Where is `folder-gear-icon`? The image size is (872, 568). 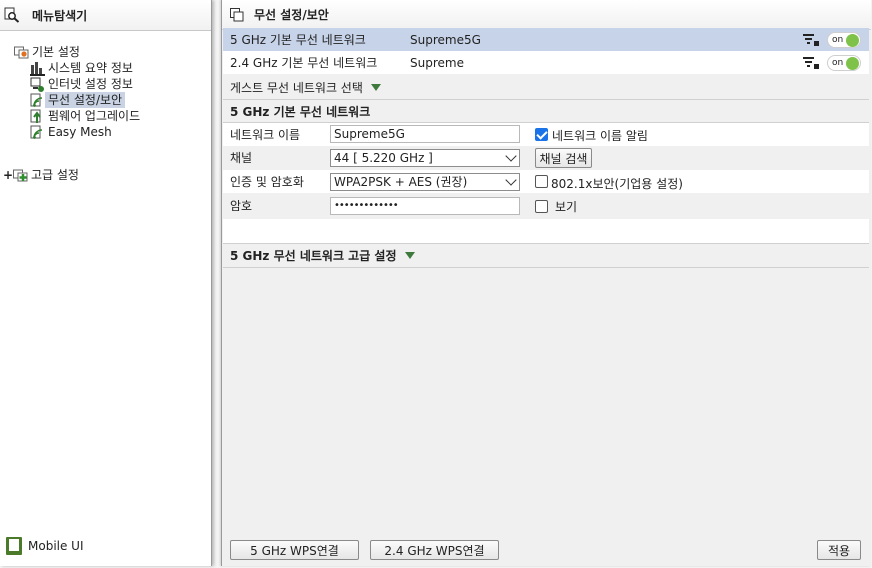
folder-gear-icon is located at coordinates (21, 52).